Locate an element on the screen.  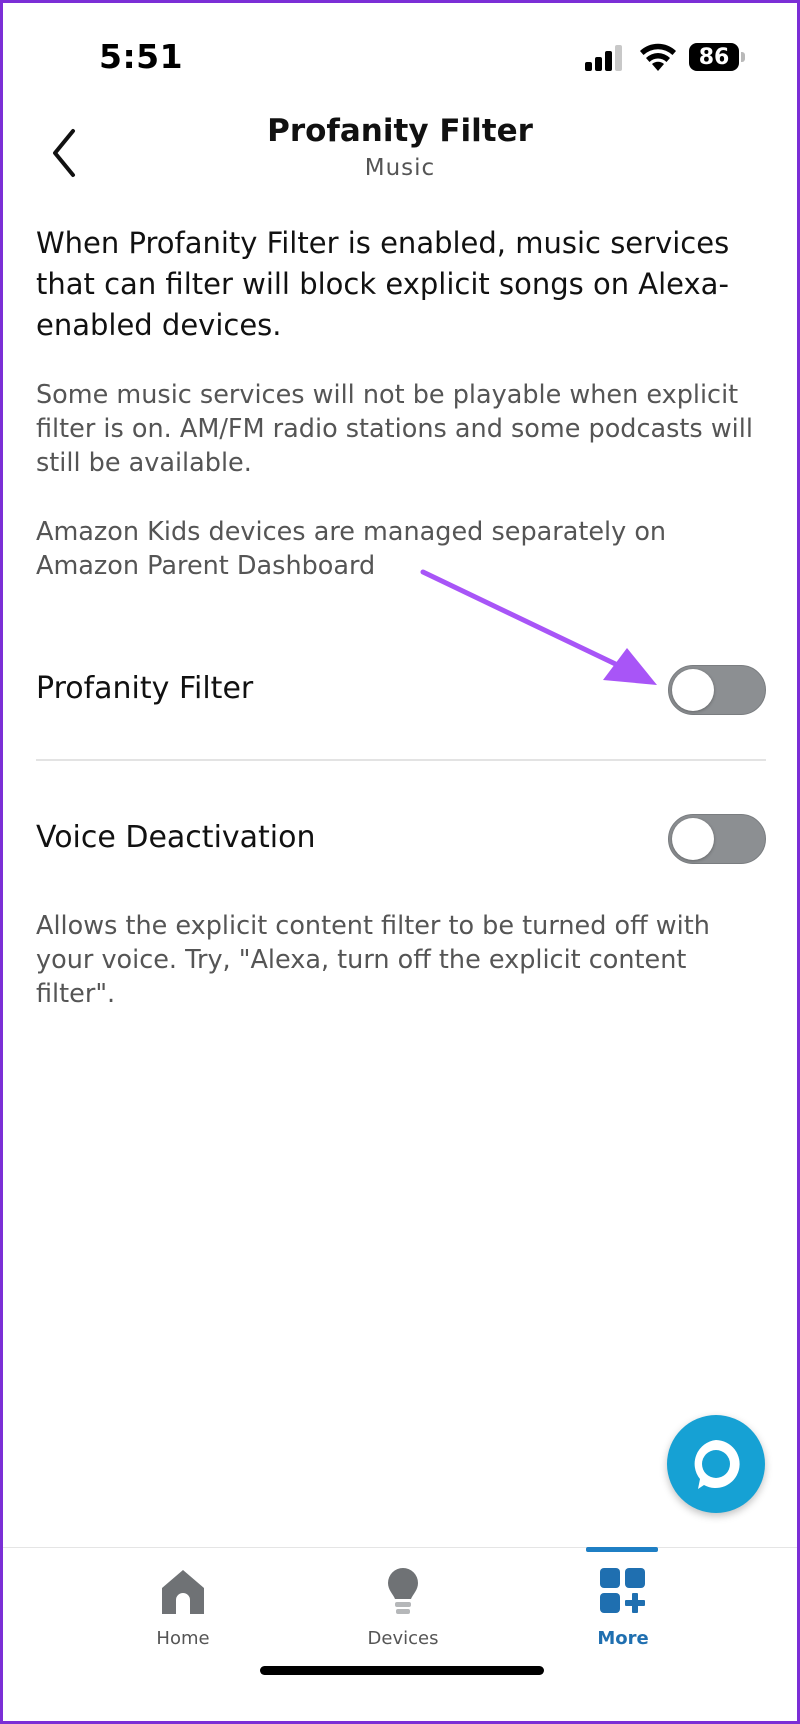
bottom-tab-bar: Home Devices More is located at coordinates (400, 1634).